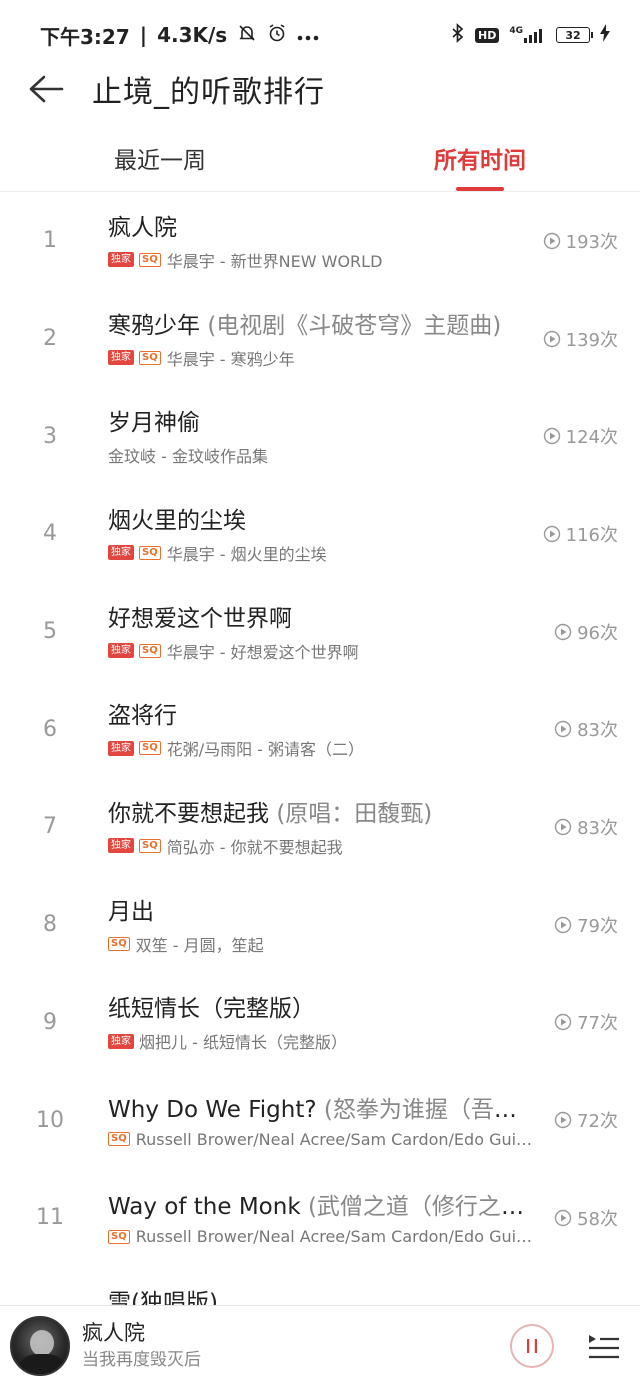  Describe the element at coordinates (308, 35) in the screenshot. I see `more-dots-icon` at that location.